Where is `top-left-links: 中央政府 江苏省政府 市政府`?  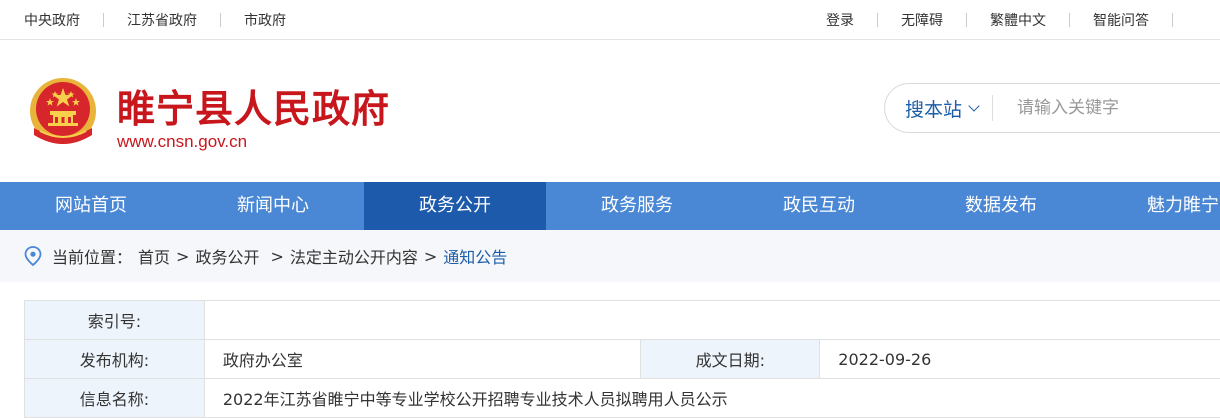
top-left-links: 中央政府 江苏省政府 市政府 is located at coordinates (155, 20).